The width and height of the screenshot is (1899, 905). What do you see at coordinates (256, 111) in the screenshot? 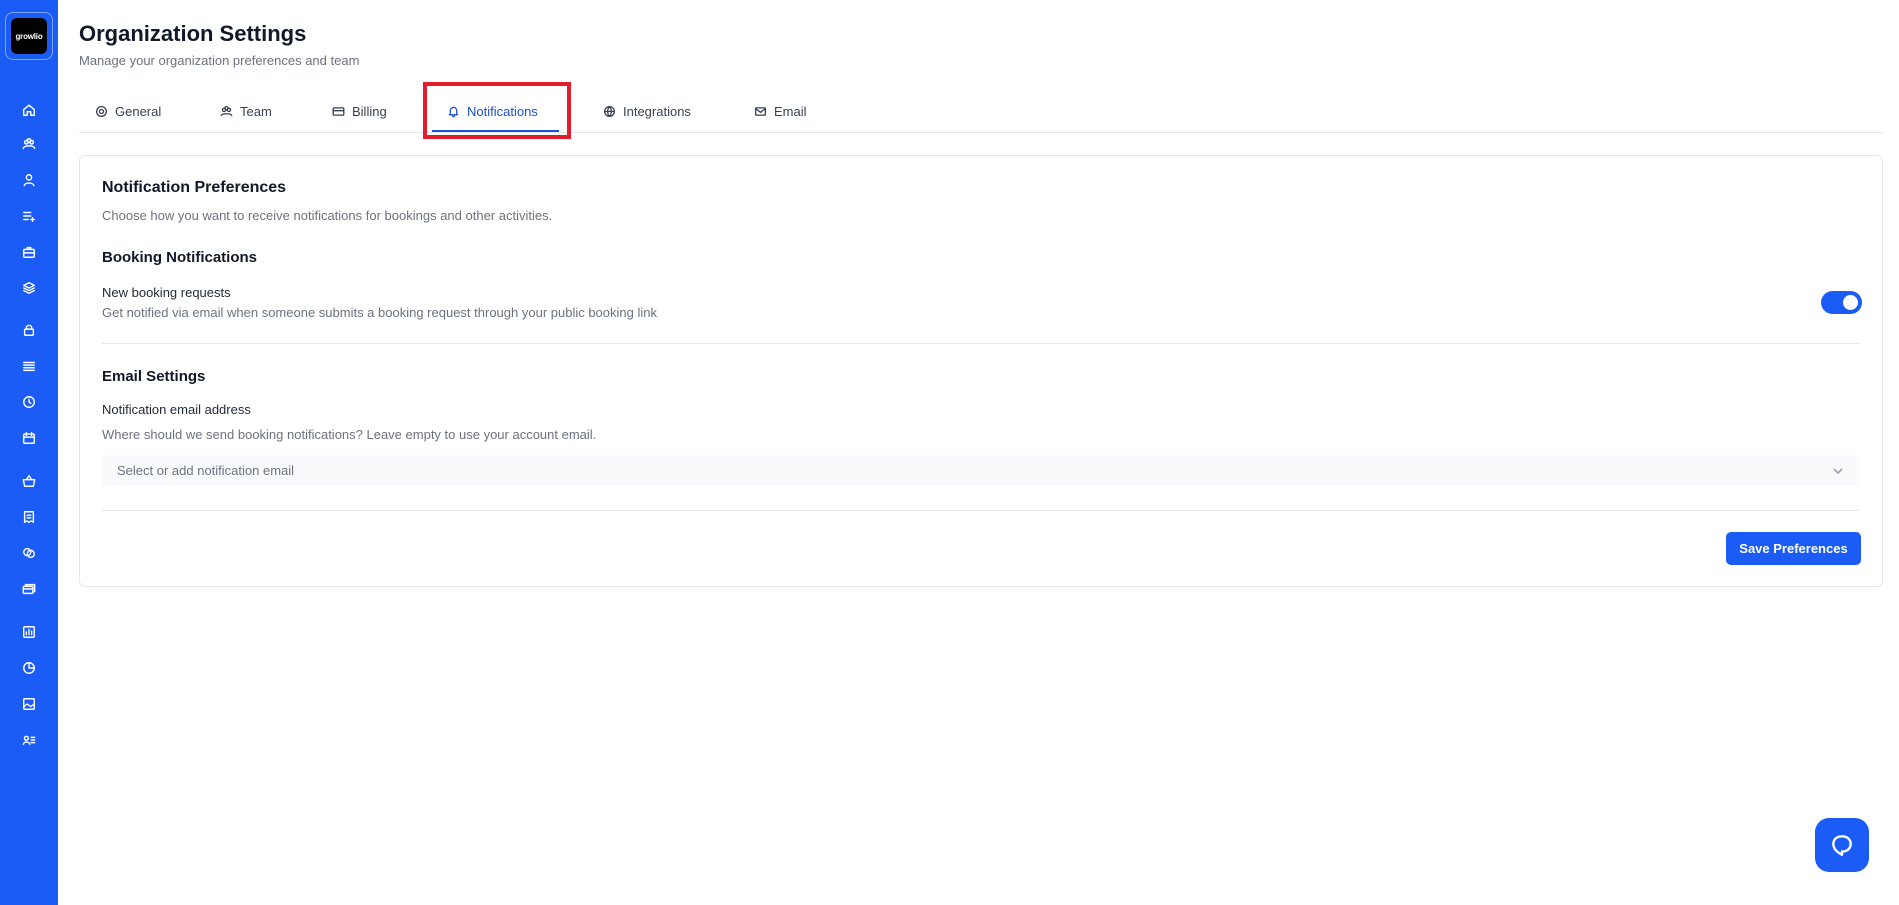
I see `tab-label: Team` at bounding box center [256, 111].